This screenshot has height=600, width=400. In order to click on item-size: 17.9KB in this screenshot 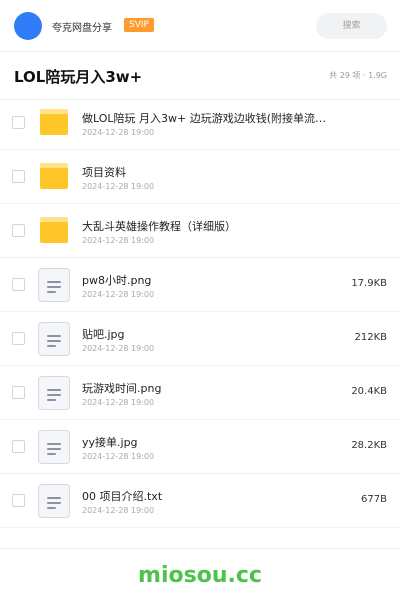, I will do `click(369, 283)`.